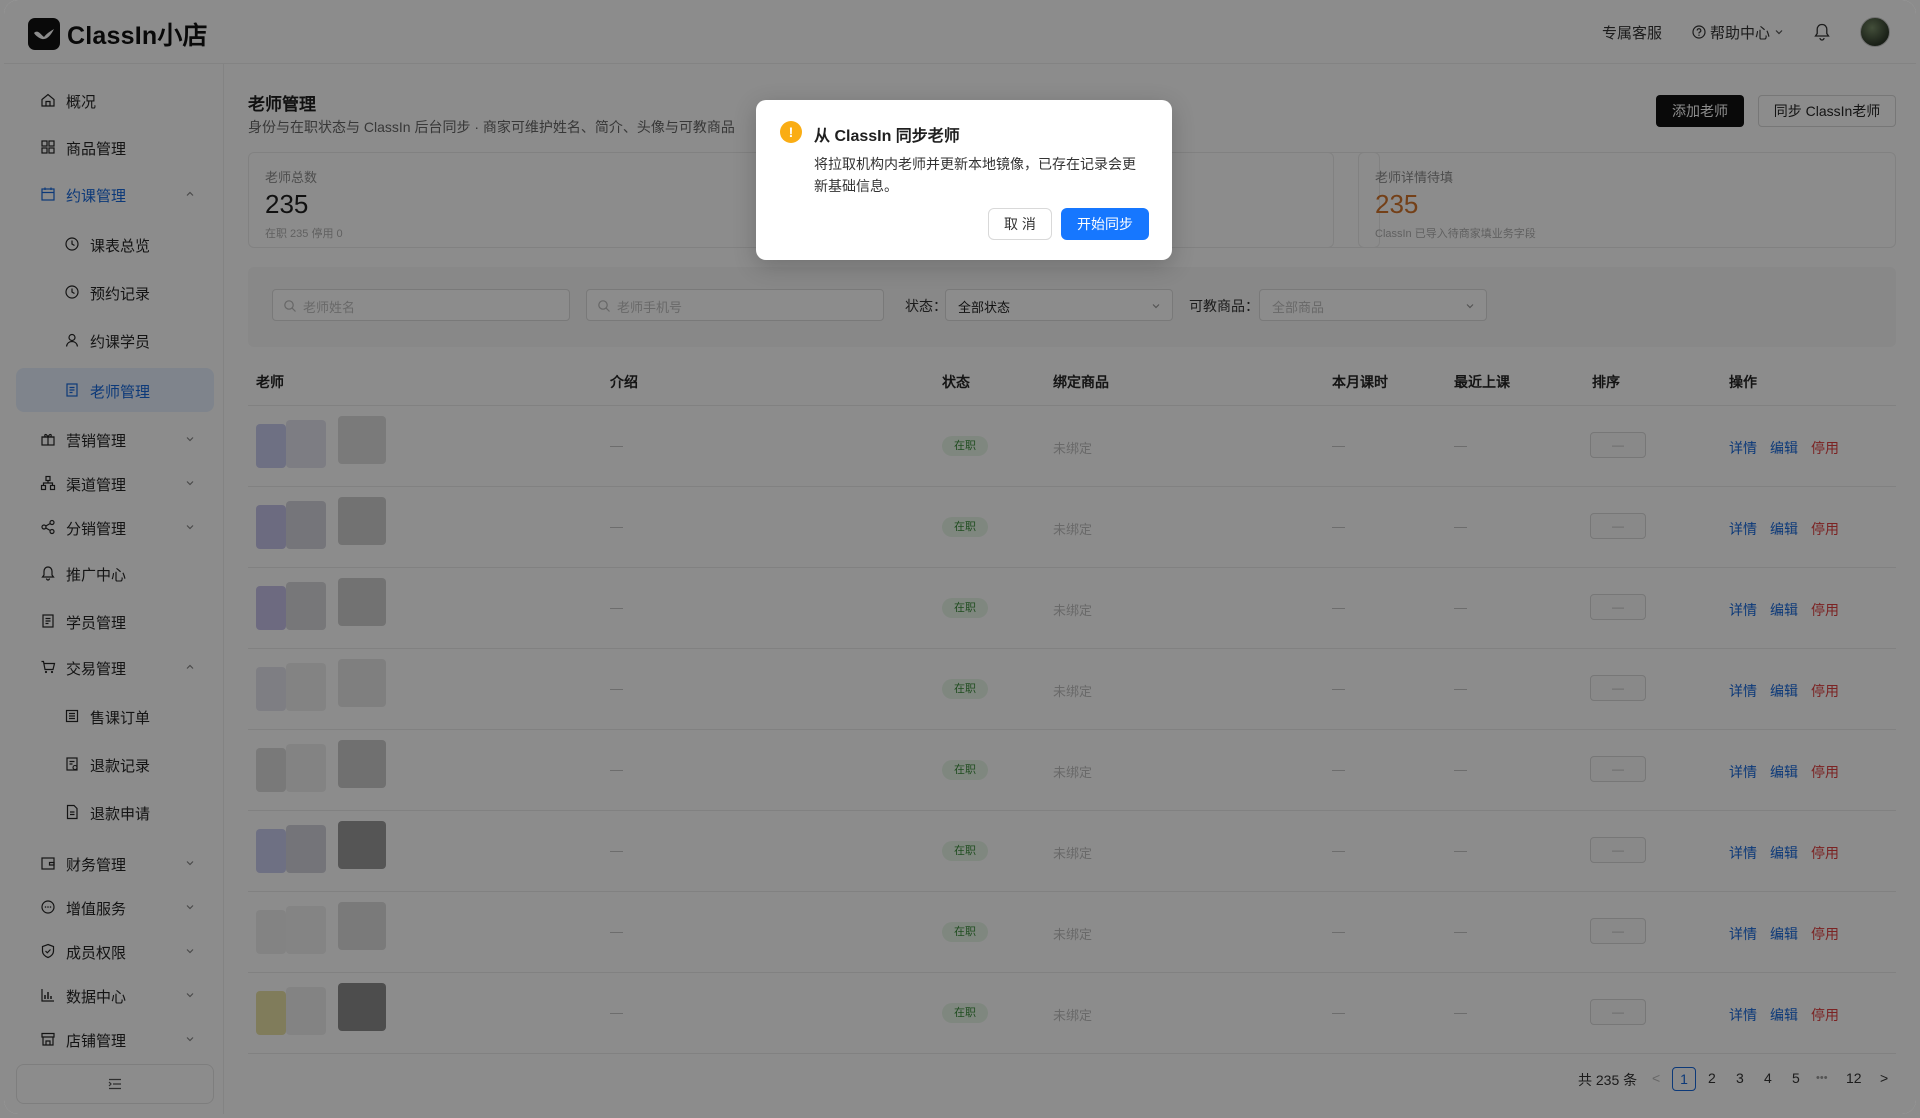  What do you see at coordinates (1105, 224) in the screenshot?
I see `start-sync-button: 开始同步` at bounding box center [1105, 224].